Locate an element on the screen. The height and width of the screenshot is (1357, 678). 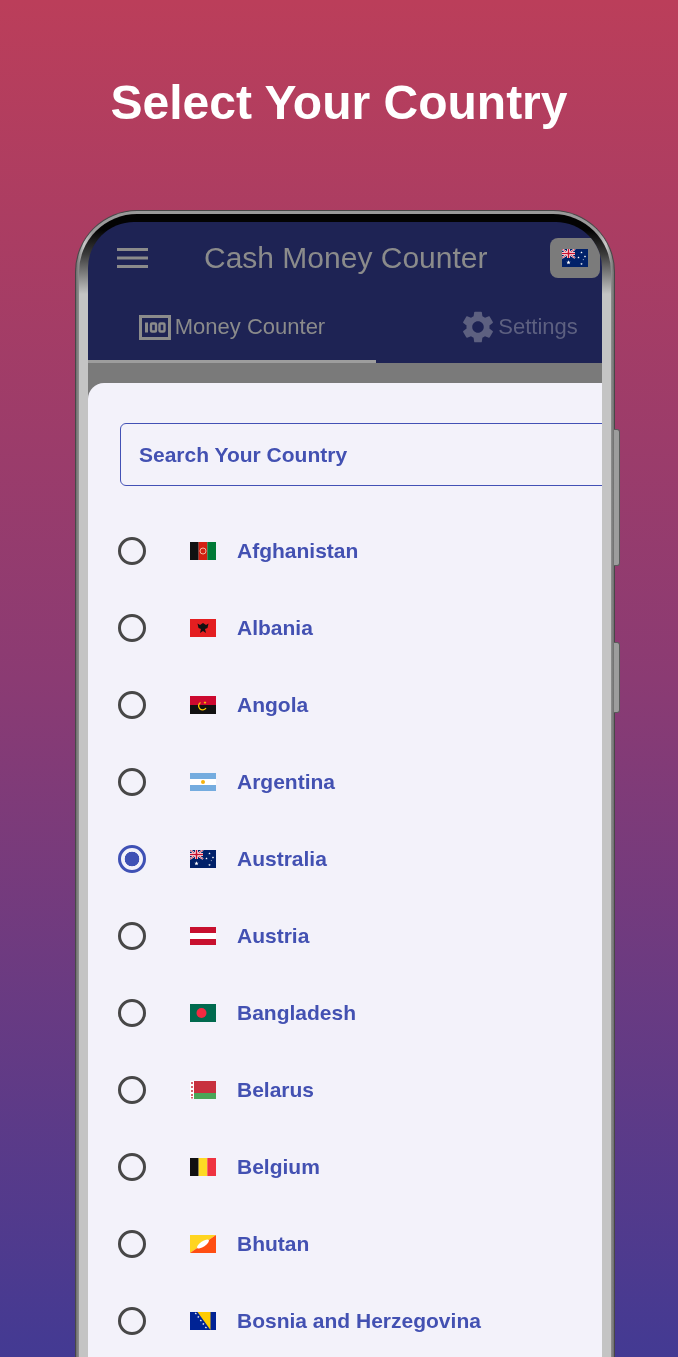
country-name: Albania is located at coordinates (275, 627).